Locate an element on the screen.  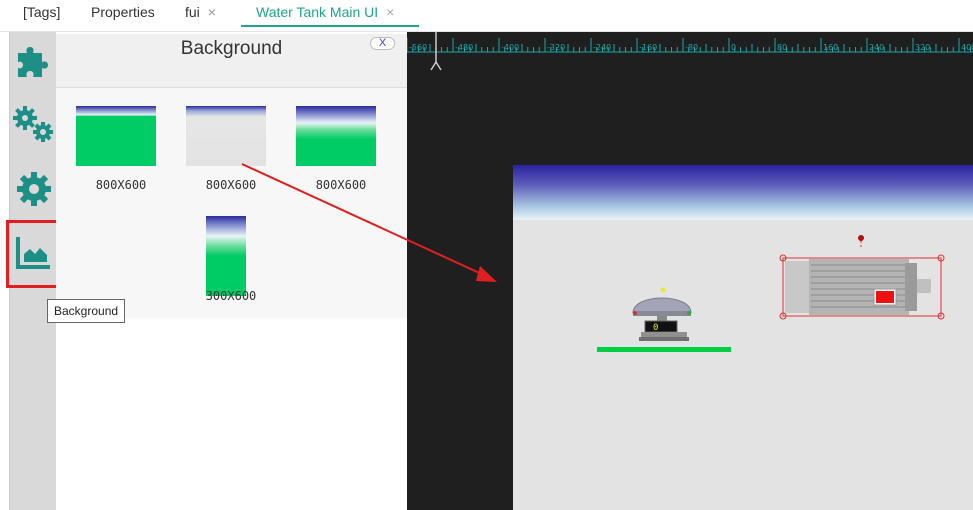
panel-title: Background is located at coordinates (231, 48).